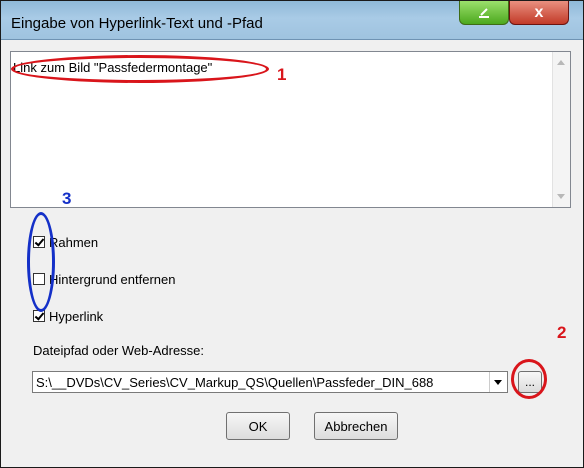 The image size is (584, 468). What do you see at coordinates (137, 23) in the screenshot?
I see `window-title: Eingabe von Hyperlink-Text und -Pfad` at bounding box center [137, 23].